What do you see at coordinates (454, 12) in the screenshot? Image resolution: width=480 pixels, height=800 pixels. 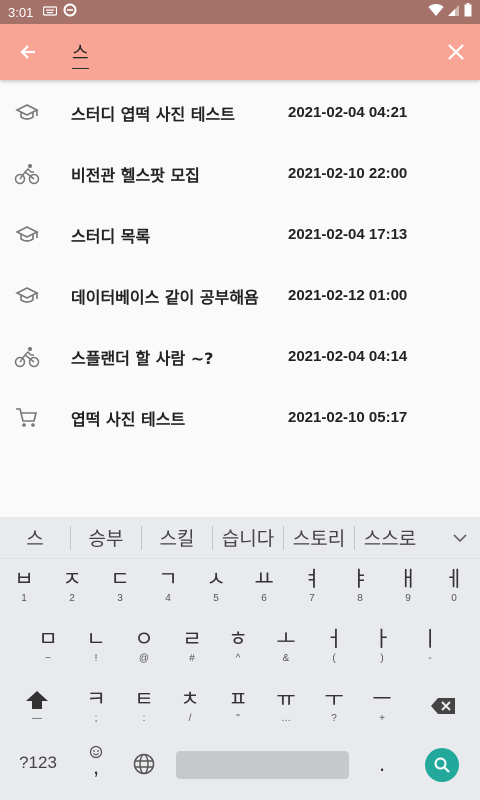 I see `cell-signal-icon` at bounding box center [454, 12].